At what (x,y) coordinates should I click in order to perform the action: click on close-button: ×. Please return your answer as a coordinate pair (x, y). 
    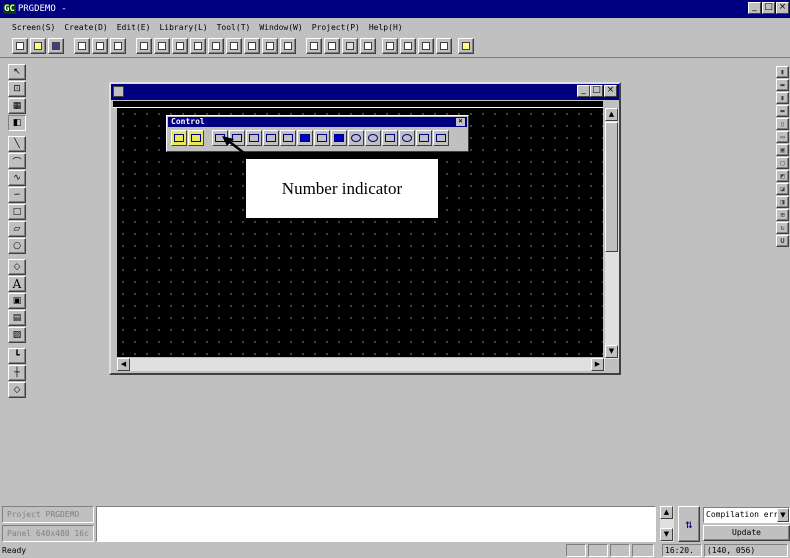
    Looking at the image, I should click on (782, 8).